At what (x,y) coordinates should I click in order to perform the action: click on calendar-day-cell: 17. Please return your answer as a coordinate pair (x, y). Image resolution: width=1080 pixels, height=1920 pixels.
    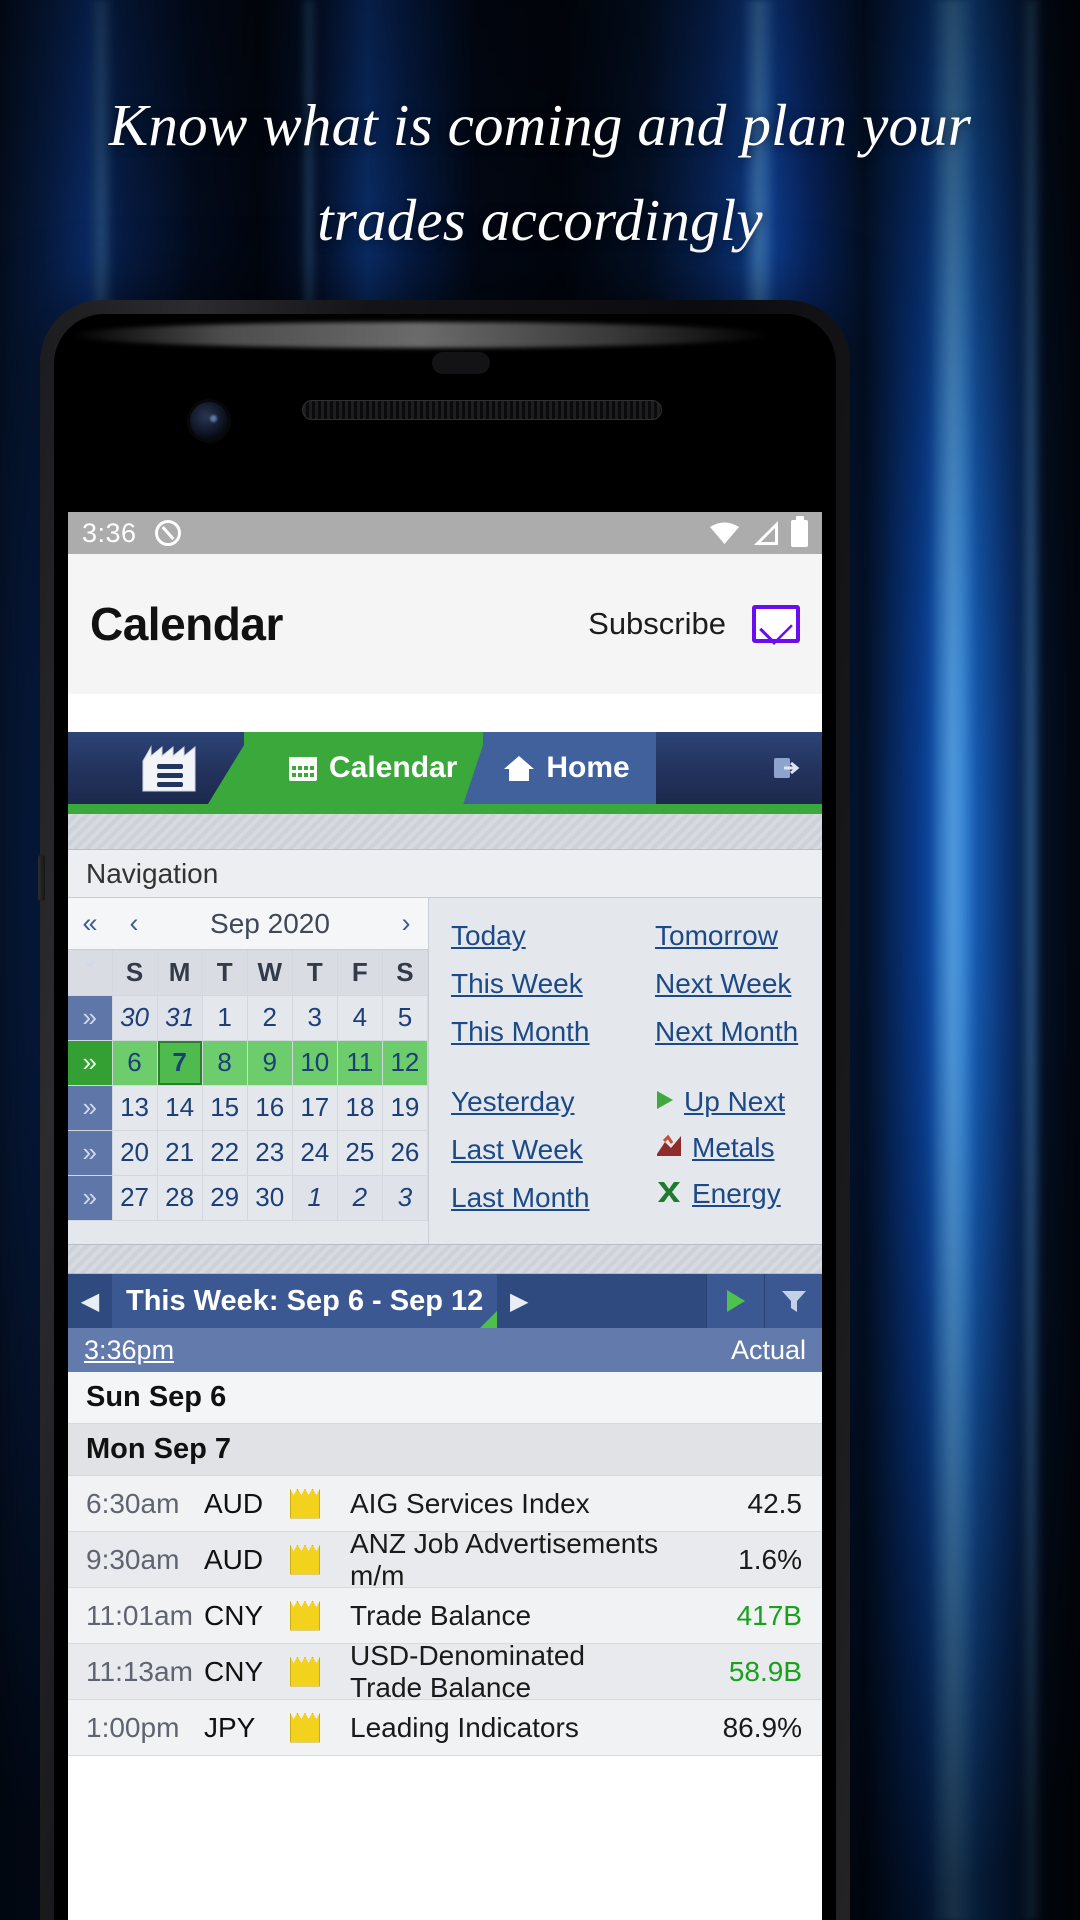
    Looking at the image, I should click on (315, 1108).